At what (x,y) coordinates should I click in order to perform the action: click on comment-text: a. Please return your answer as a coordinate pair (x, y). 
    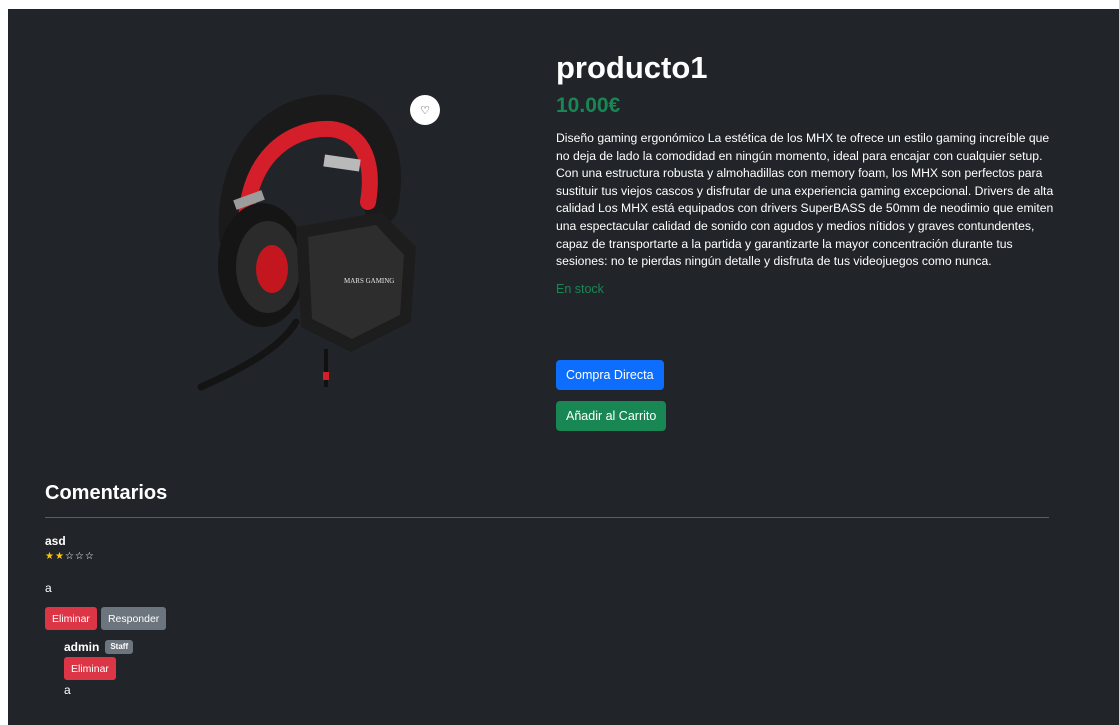
    Looking at the image, I should click on (48, 588).